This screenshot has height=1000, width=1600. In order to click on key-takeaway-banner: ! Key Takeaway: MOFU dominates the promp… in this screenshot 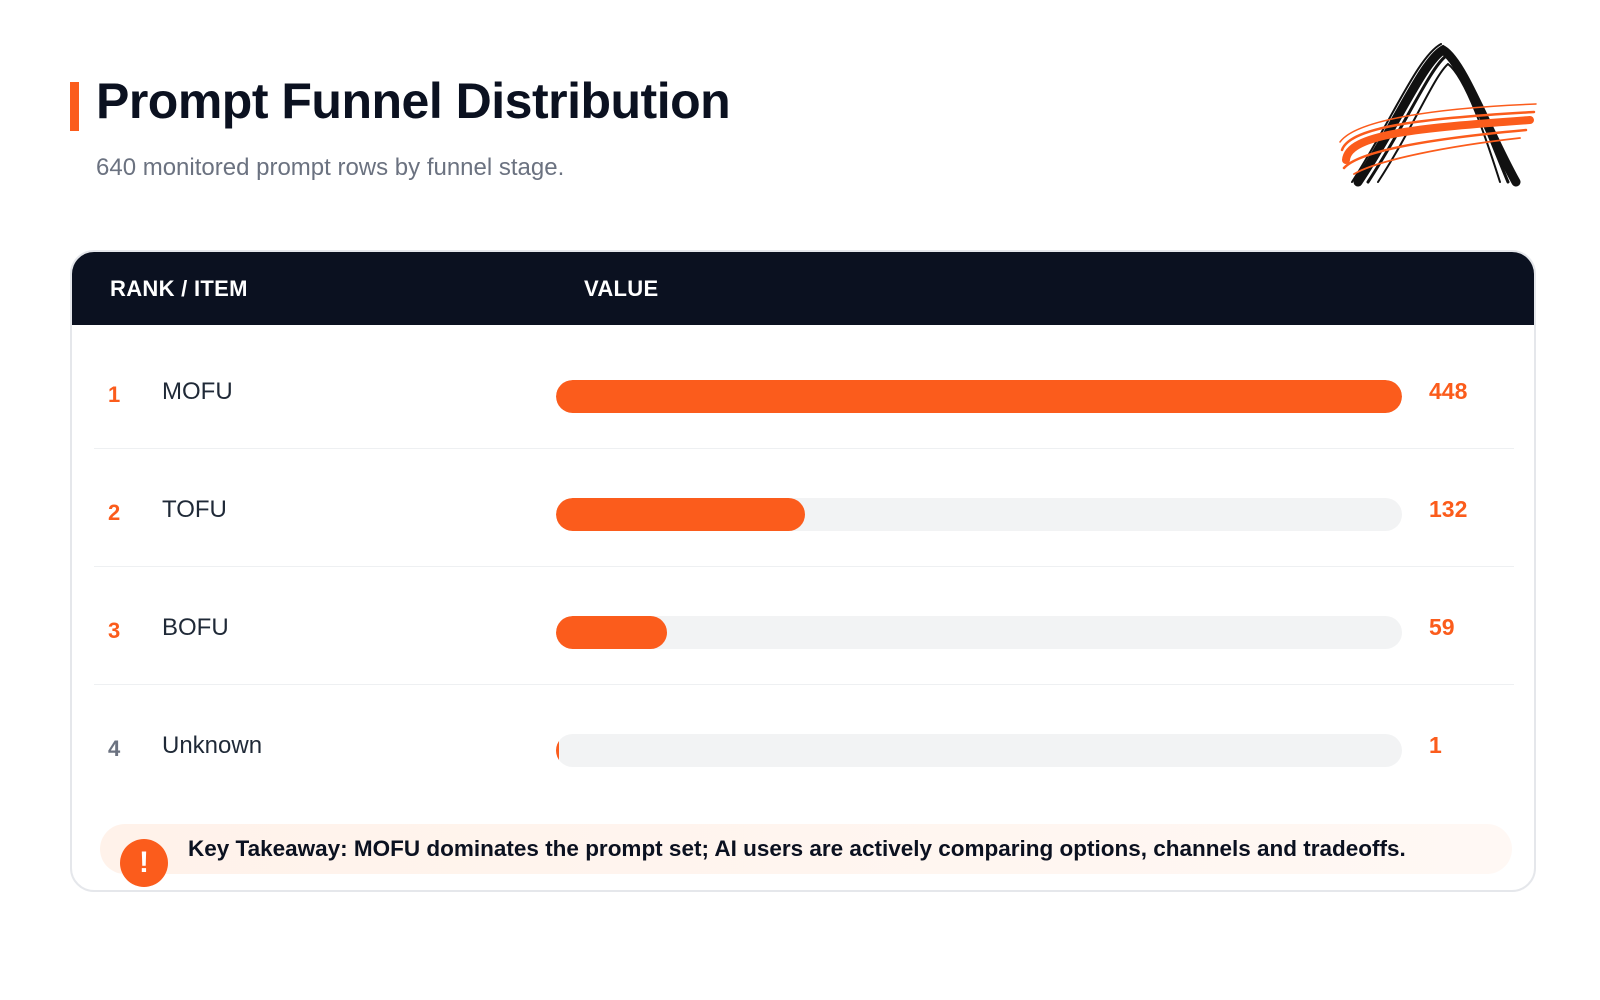, I will do `click(806, 855)`.